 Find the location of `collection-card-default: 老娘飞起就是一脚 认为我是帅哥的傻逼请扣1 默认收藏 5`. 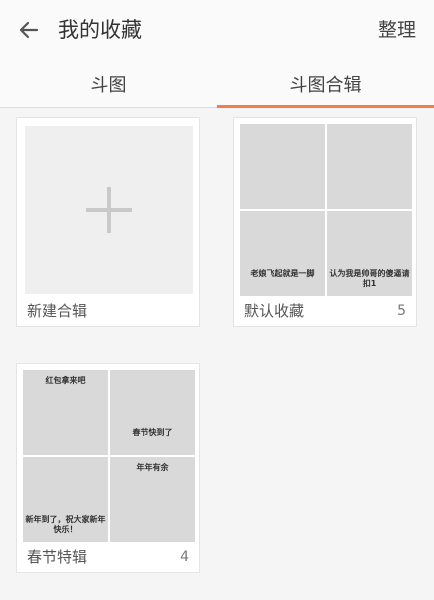

collection-card-default: 老娘飞起就是一脚 认为我是帅哥的傻逼请扣1 默认收藏 5 is located at coordinates (325, 222).